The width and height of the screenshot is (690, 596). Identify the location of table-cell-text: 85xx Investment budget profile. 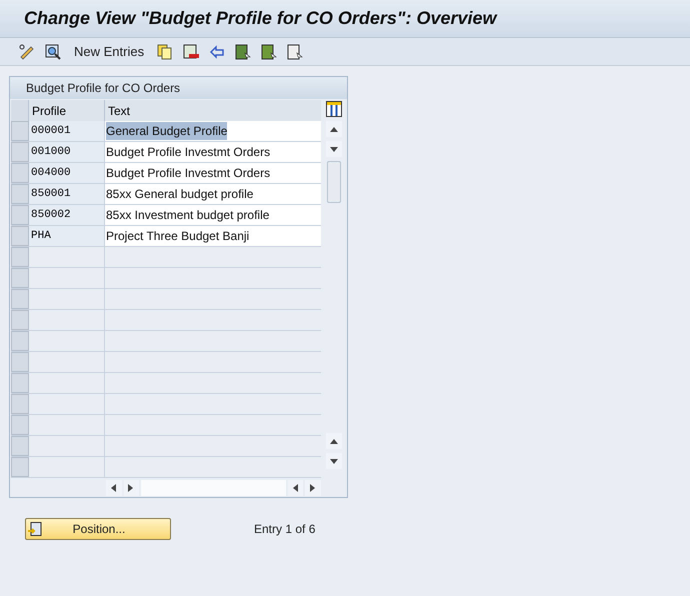
(188, 215).